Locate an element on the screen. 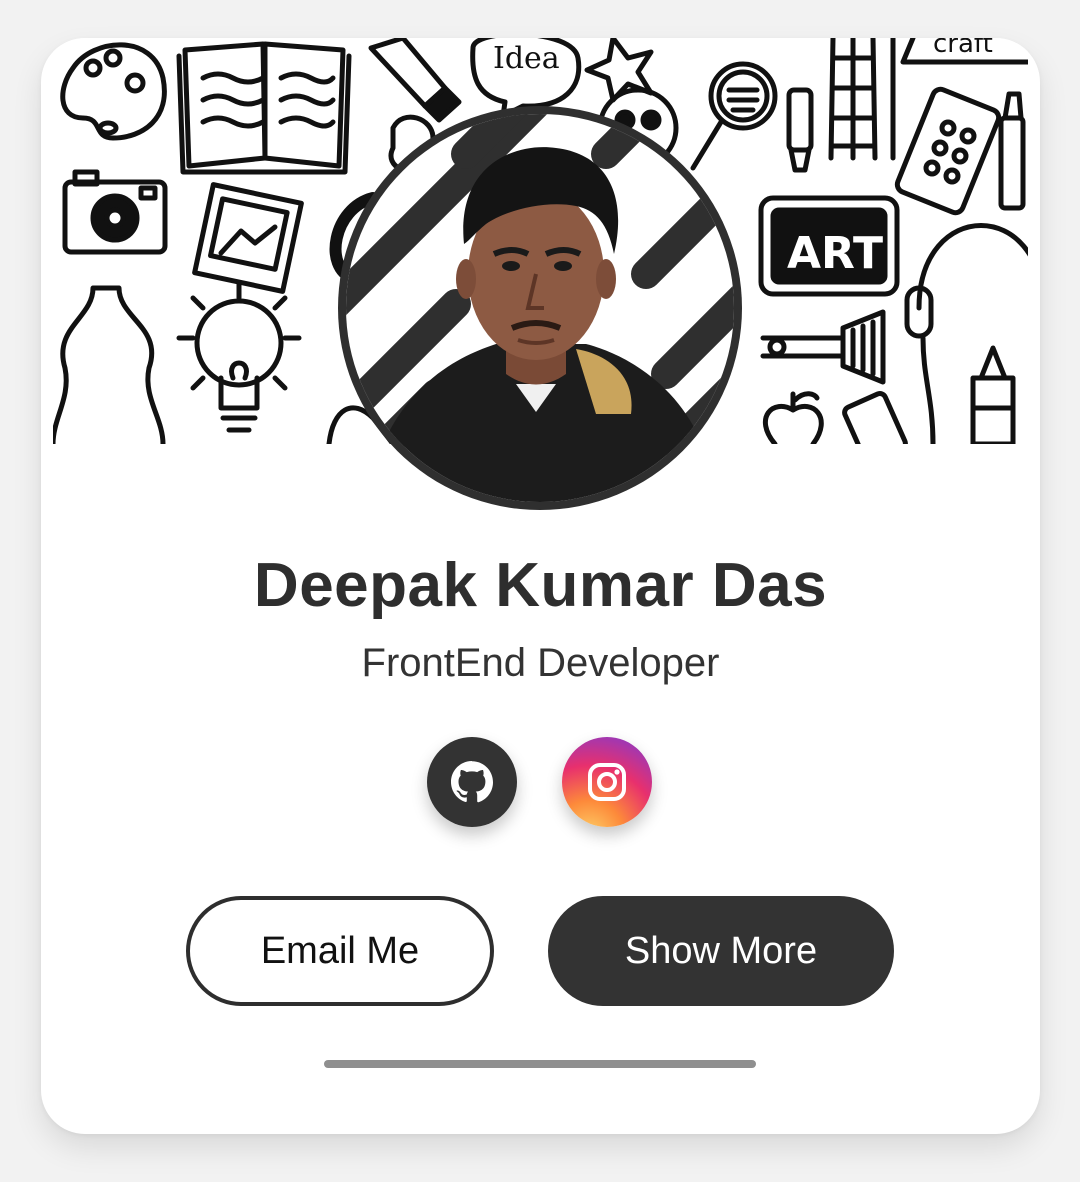 This screenshot has width=1080, height=1182. instagram-icon is located at coordinates (607, 782).